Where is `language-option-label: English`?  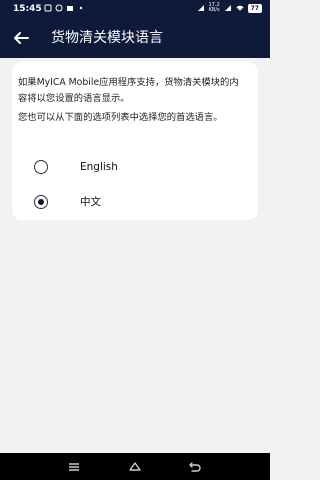 language-option-label: English is located at coordinates (99, 167).